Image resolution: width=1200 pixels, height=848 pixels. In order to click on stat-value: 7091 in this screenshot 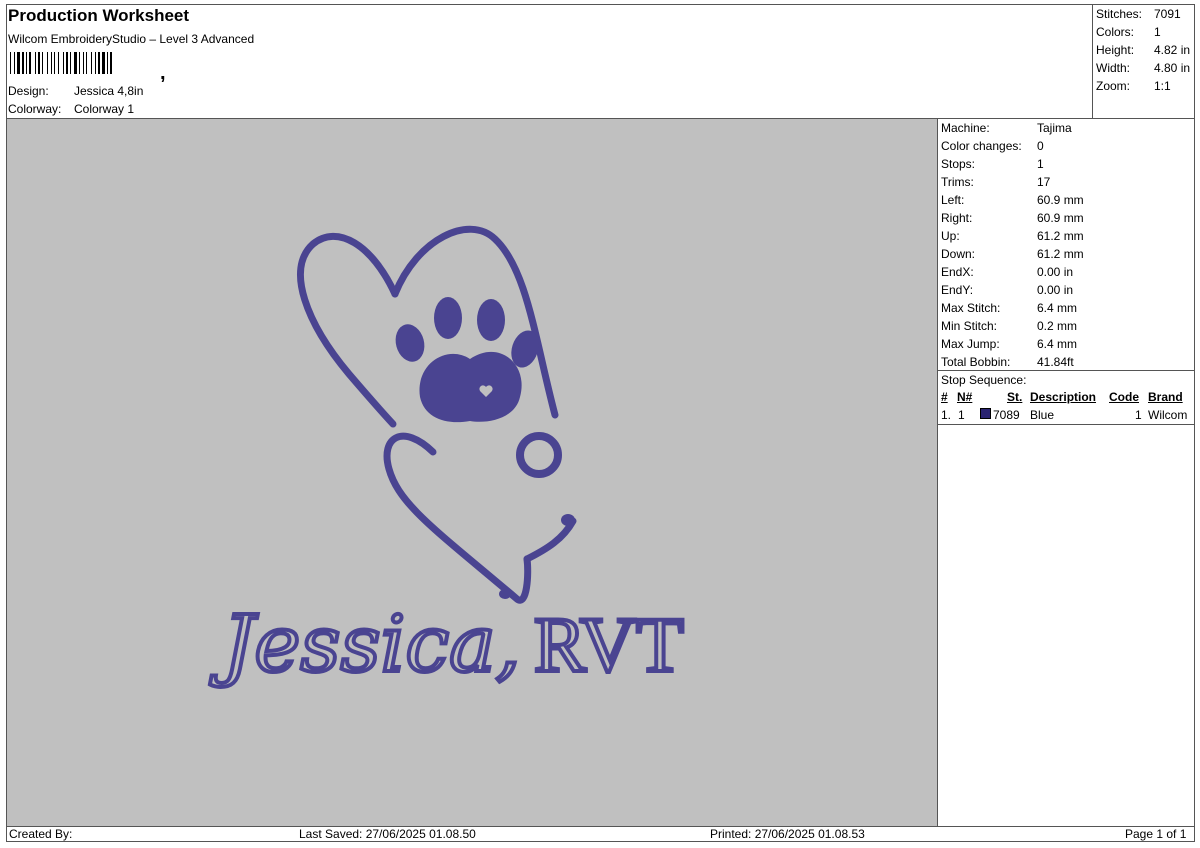, I will do `click(1167, 14)`.